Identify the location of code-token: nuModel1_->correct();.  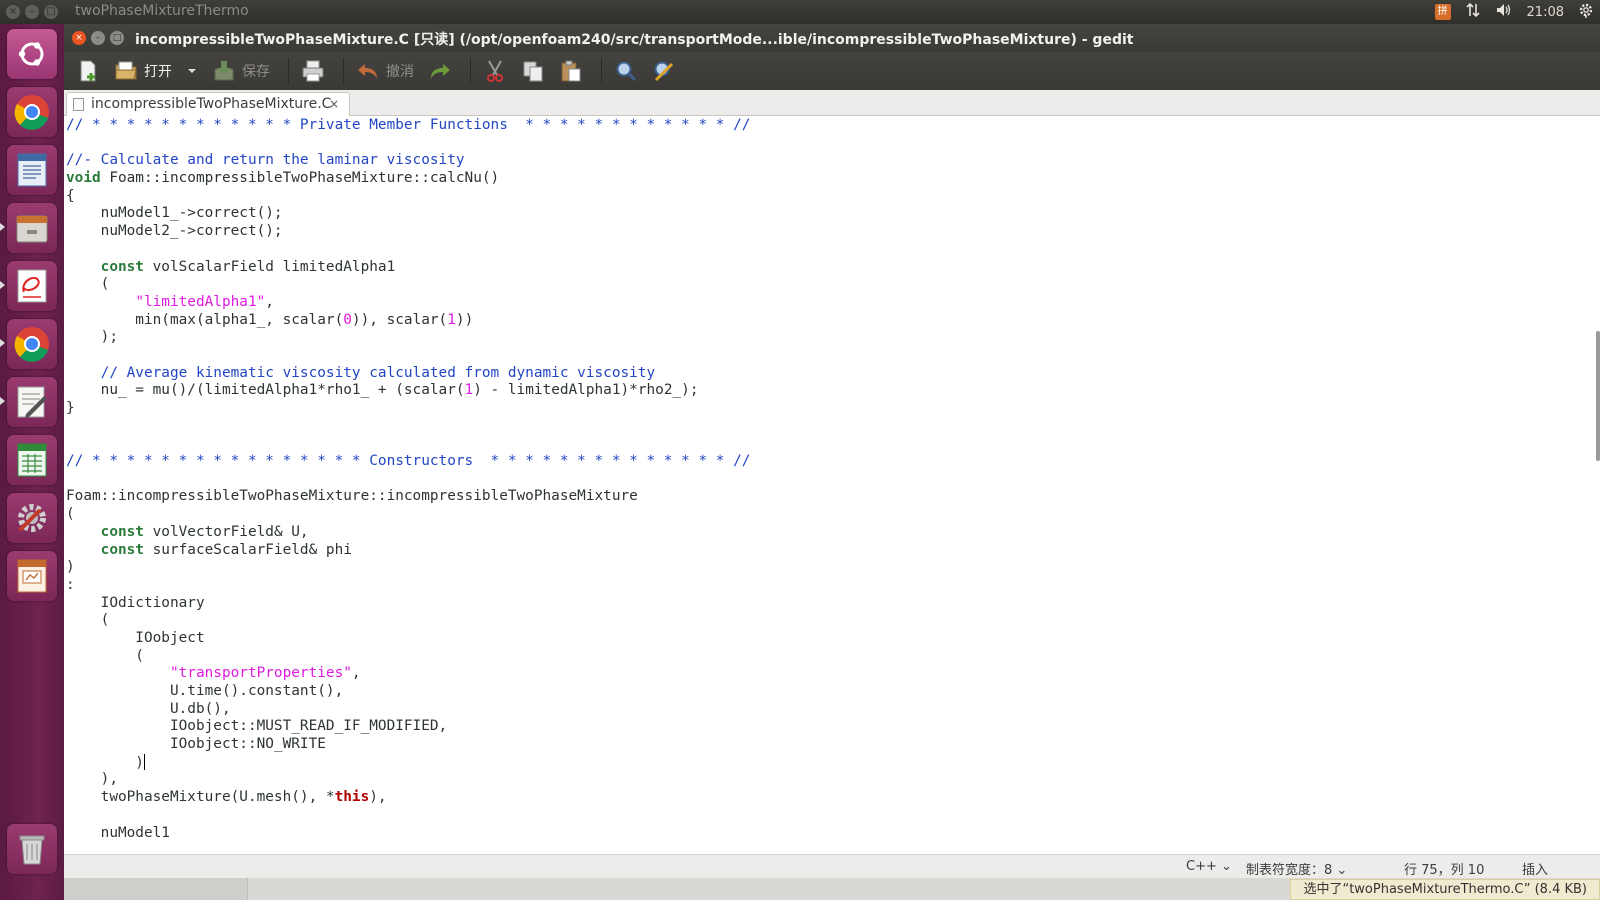
(174, 213).